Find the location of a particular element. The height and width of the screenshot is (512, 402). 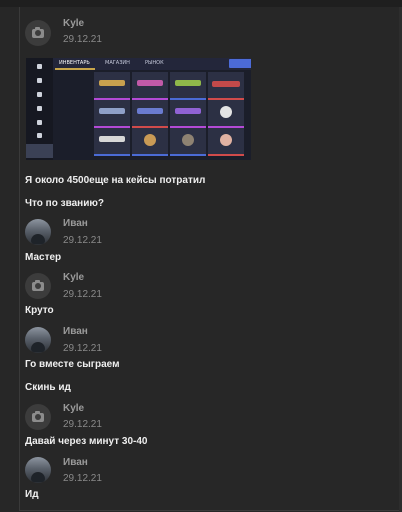

top-bar is located at coordinates (201, 3).